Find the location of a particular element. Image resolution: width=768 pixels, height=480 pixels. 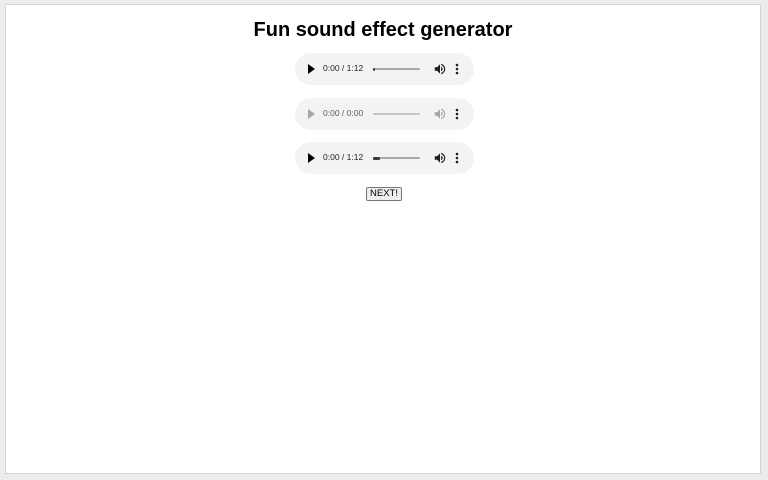

audio-player-1: 0:00 / 1:12 is located at coordinates (384, 69).